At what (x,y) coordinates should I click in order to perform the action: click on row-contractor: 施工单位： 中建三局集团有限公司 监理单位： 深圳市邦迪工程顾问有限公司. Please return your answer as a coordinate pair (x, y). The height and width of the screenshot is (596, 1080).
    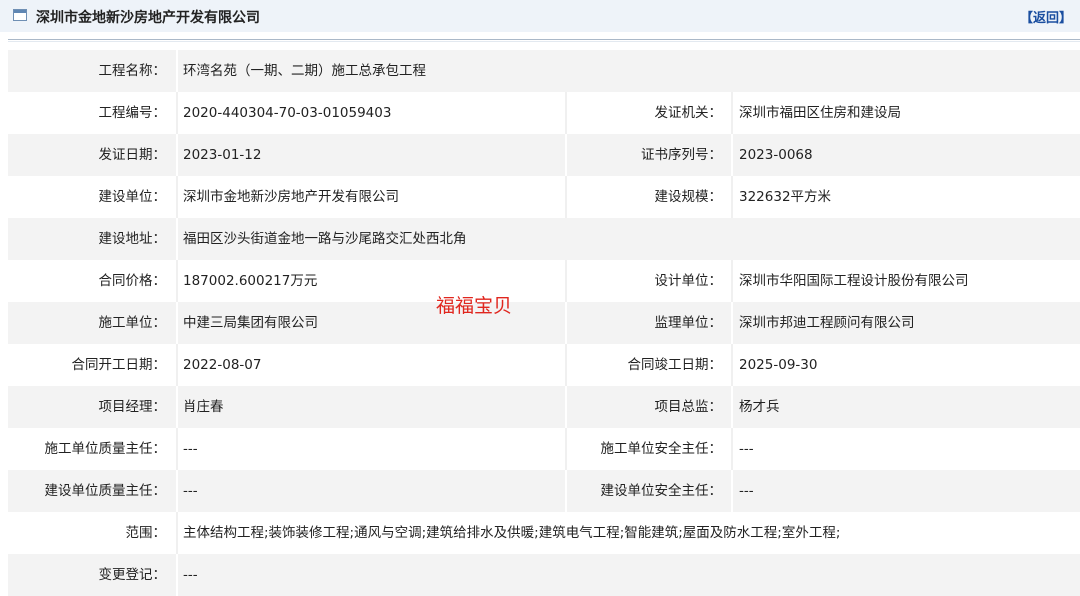
    Looking at the image, I should click on (544, 323).